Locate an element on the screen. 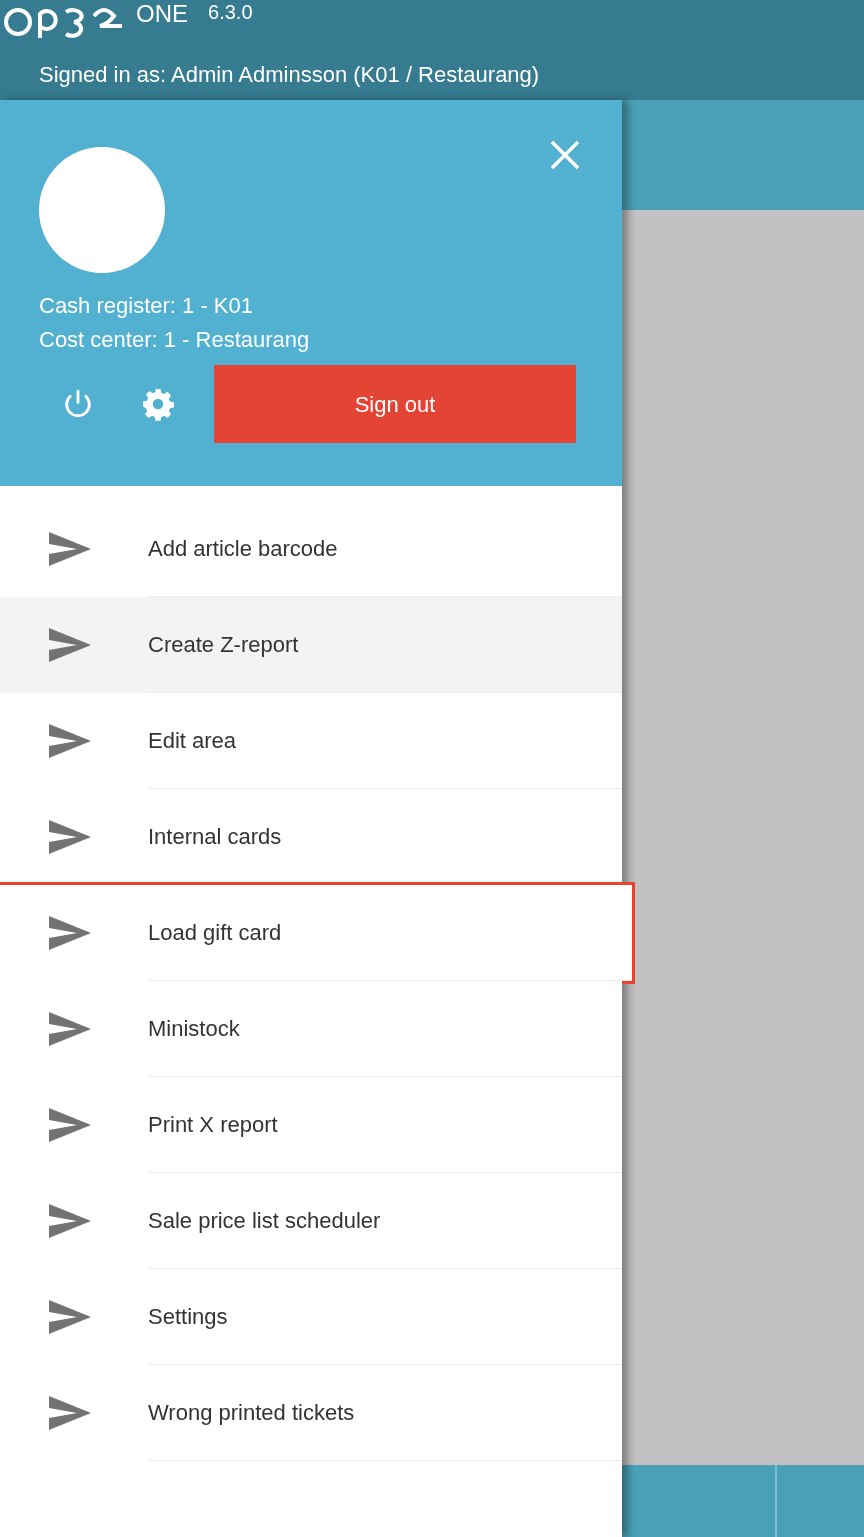 This screenshot has height=1537, width=864. menu-item-label: Settings is located at coordinates (188, 1317).